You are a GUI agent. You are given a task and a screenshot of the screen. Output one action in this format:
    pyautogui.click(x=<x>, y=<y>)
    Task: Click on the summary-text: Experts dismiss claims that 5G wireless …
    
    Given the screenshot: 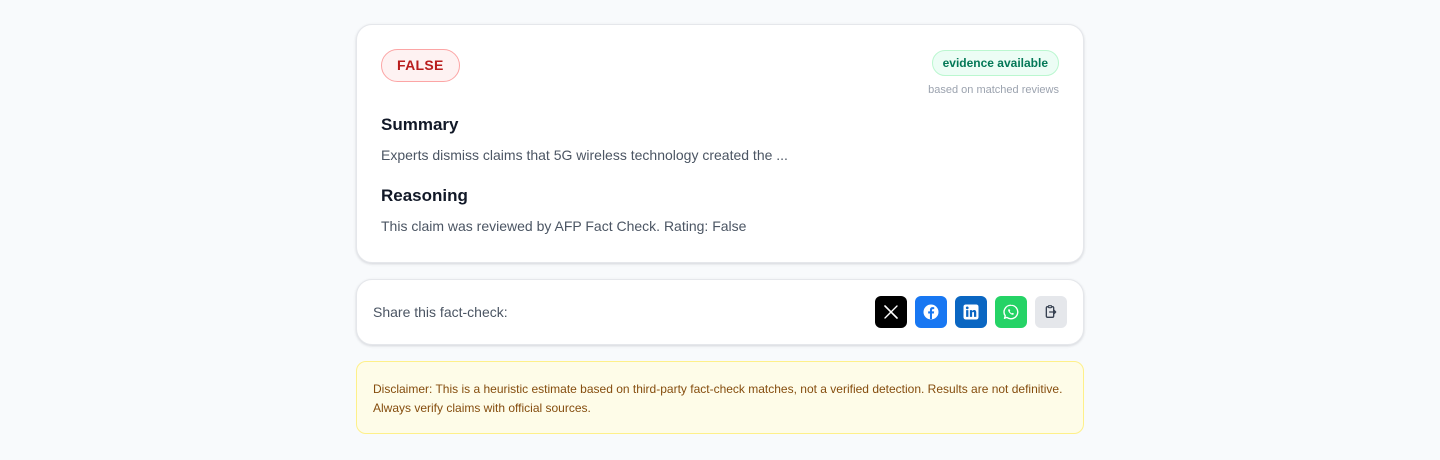 What is the action you would take?
    pyautogui.click(x=584, y=155)
    